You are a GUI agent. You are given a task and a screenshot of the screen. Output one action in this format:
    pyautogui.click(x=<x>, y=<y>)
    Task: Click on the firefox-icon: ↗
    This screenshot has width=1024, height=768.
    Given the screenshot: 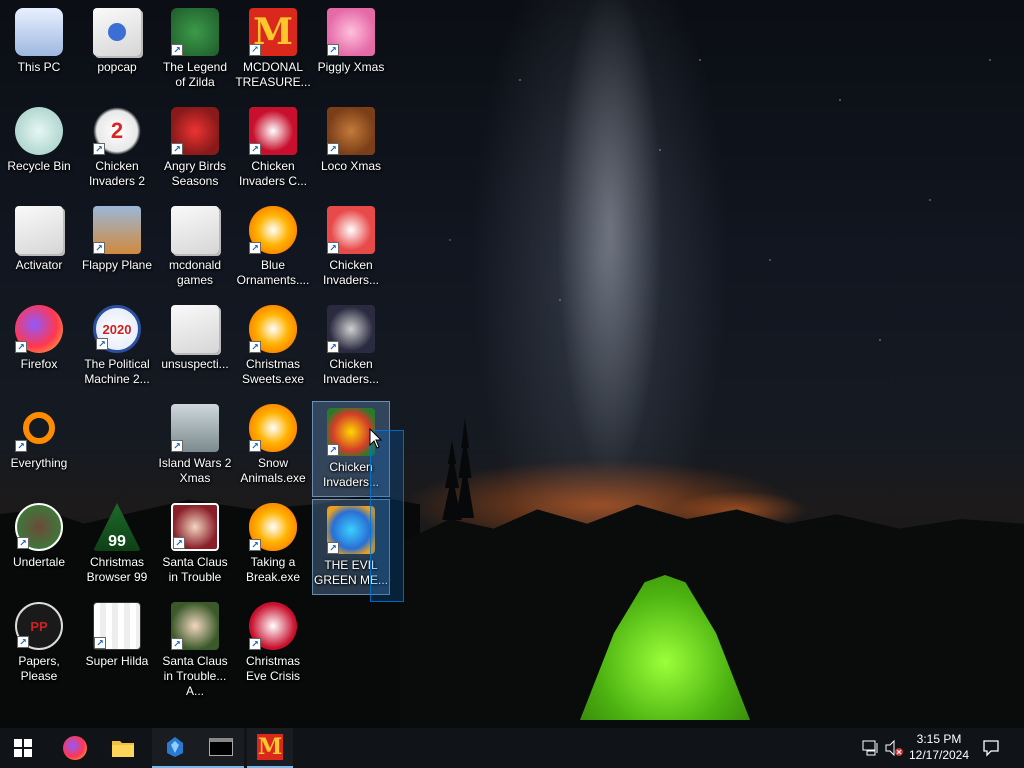 What is the action you would take?
    pyautogui.click(x=39, y=329)
    